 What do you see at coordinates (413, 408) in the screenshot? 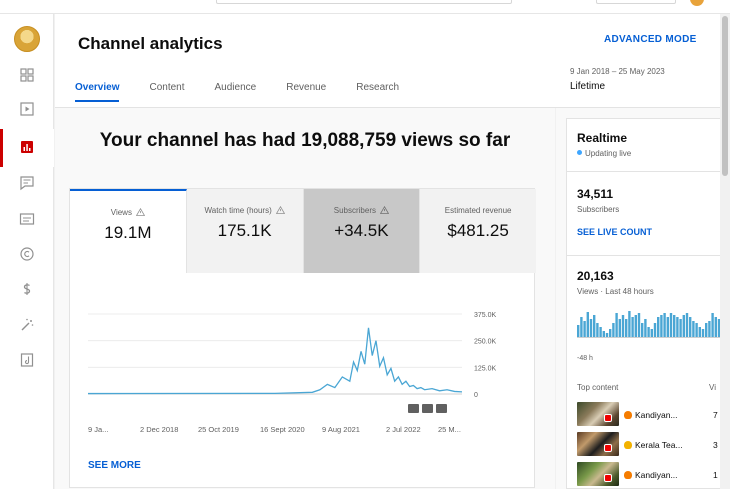
I see `zoom-out-button` at bounding box center [413, 408].